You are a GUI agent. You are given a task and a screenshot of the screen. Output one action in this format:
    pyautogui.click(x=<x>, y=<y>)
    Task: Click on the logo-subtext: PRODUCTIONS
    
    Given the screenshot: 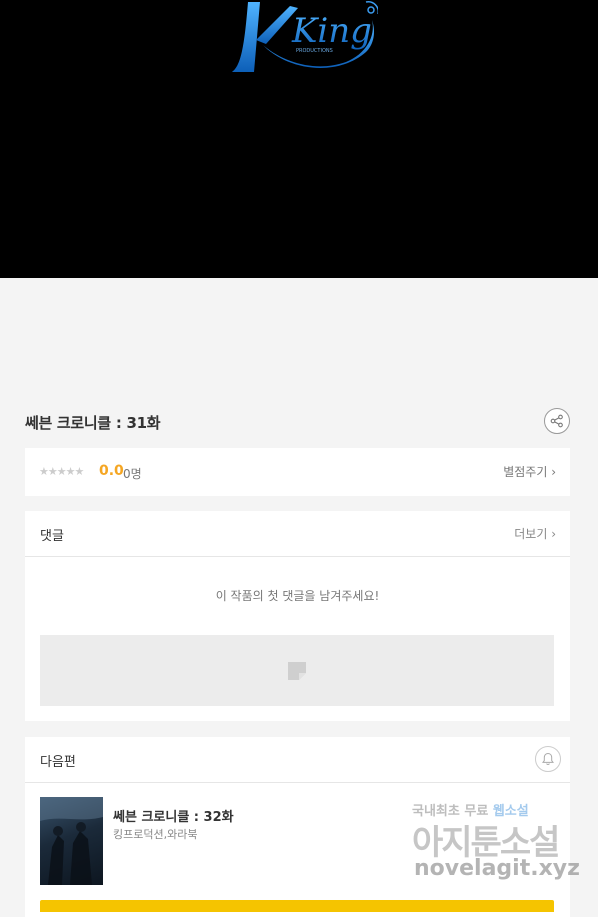 What is the action you would take?
    pyautogui.click(x=314, y=51)
    